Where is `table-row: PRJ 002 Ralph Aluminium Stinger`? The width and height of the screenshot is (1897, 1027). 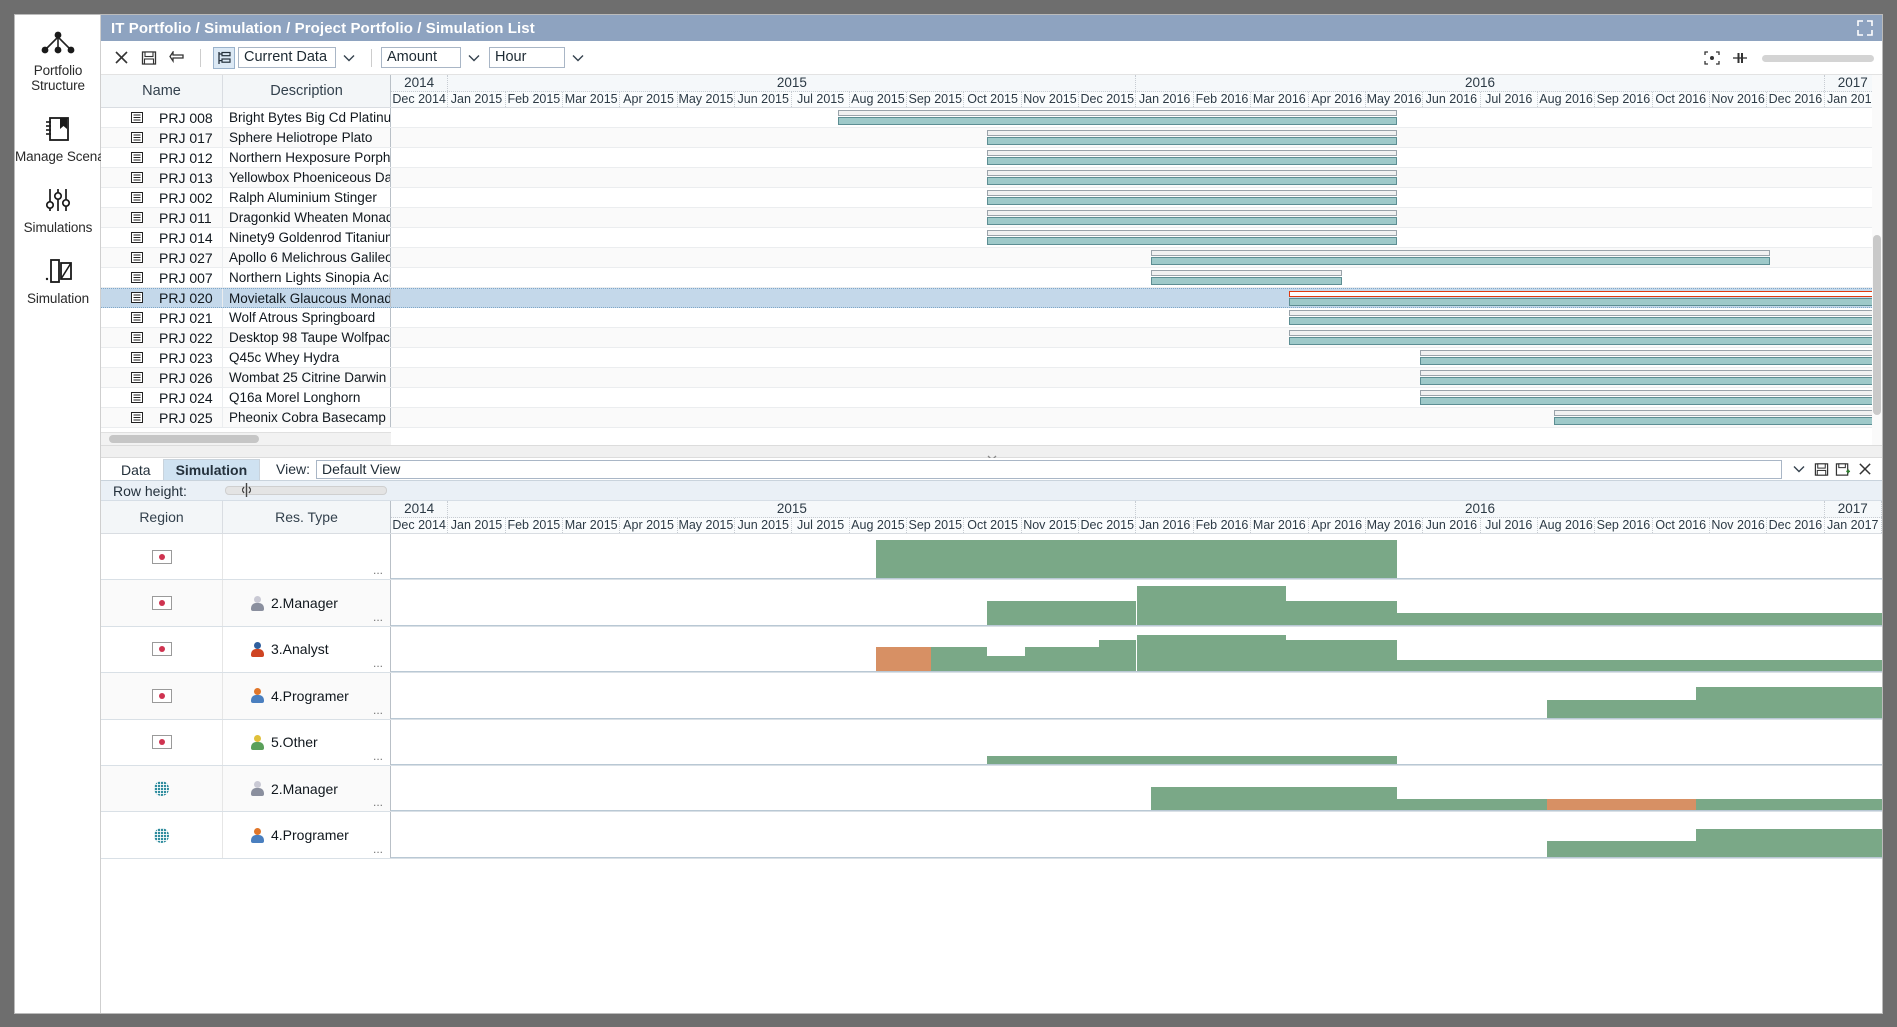
table-row: PRJ 002 Ralph Aluminium Stinger is located at coordinates (991, 198).